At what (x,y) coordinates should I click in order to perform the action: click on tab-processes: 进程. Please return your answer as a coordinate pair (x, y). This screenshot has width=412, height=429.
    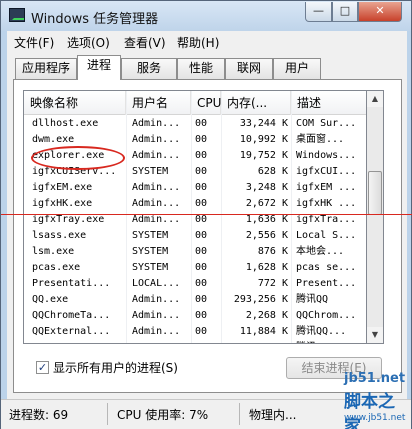
    Looking at the image, I should click on (99, 67).